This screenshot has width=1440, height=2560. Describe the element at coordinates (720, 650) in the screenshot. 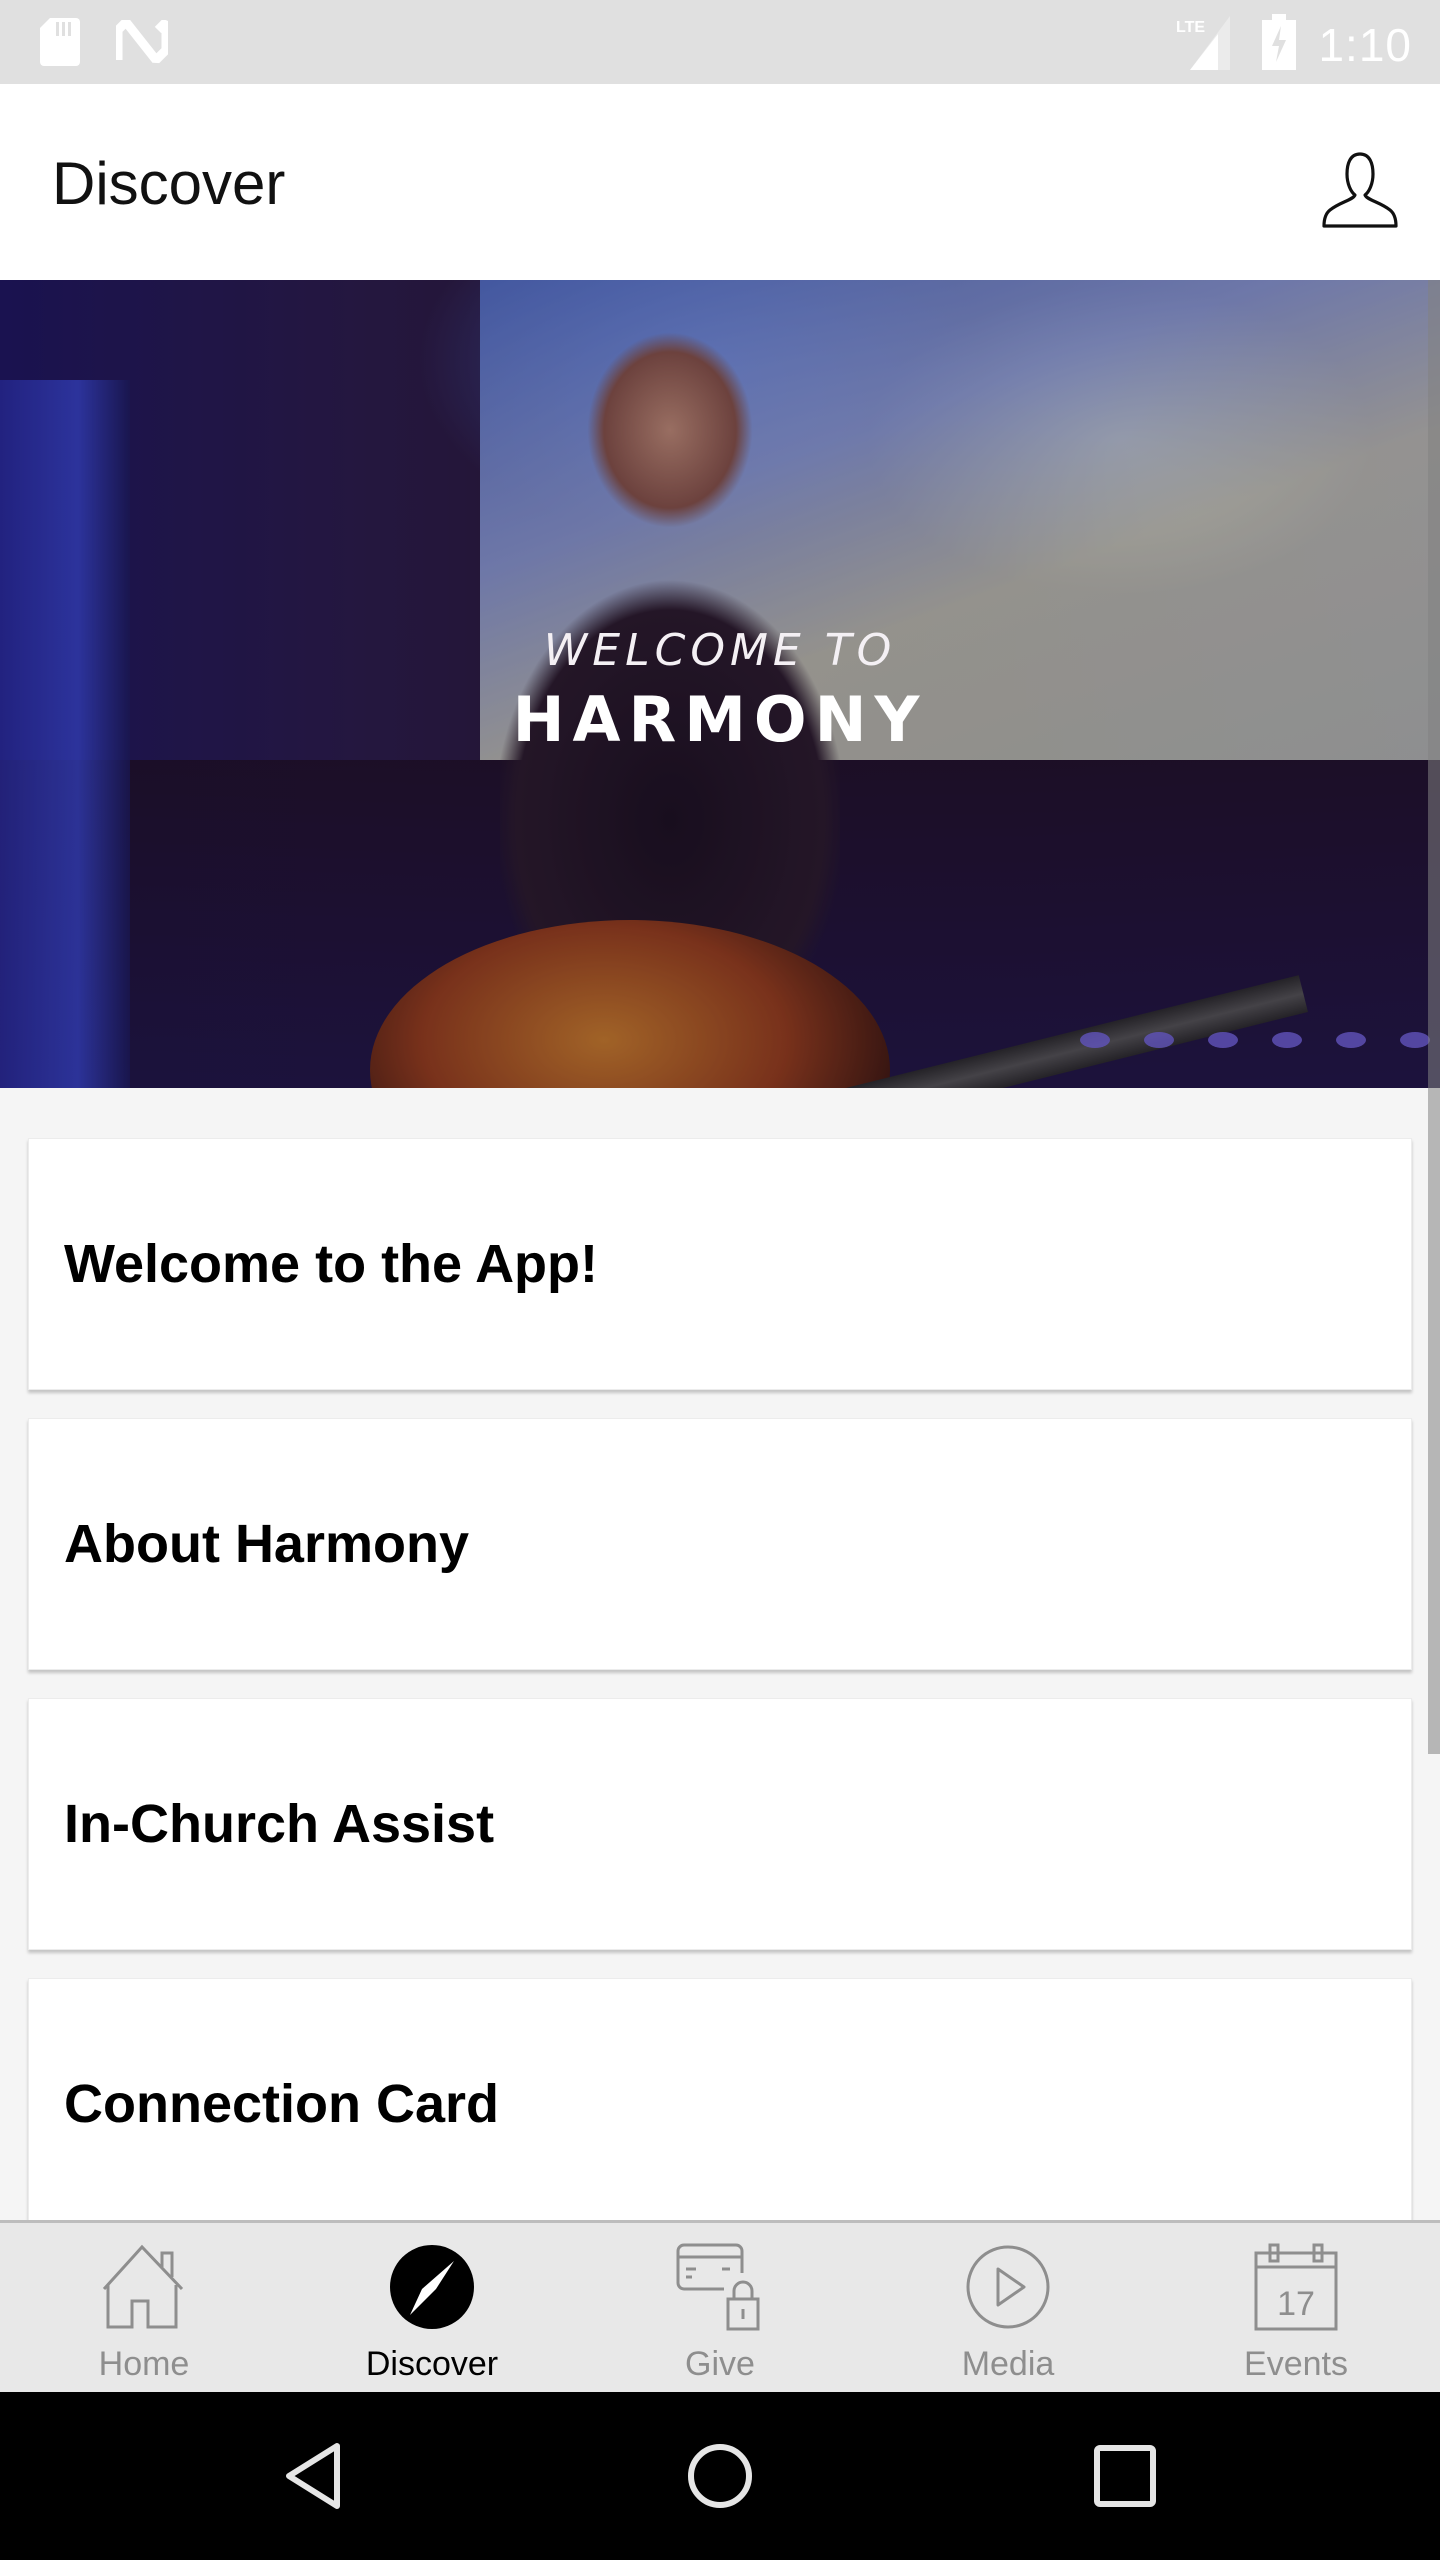

I see `hero-title-line1: WELCOME TO` at that location.